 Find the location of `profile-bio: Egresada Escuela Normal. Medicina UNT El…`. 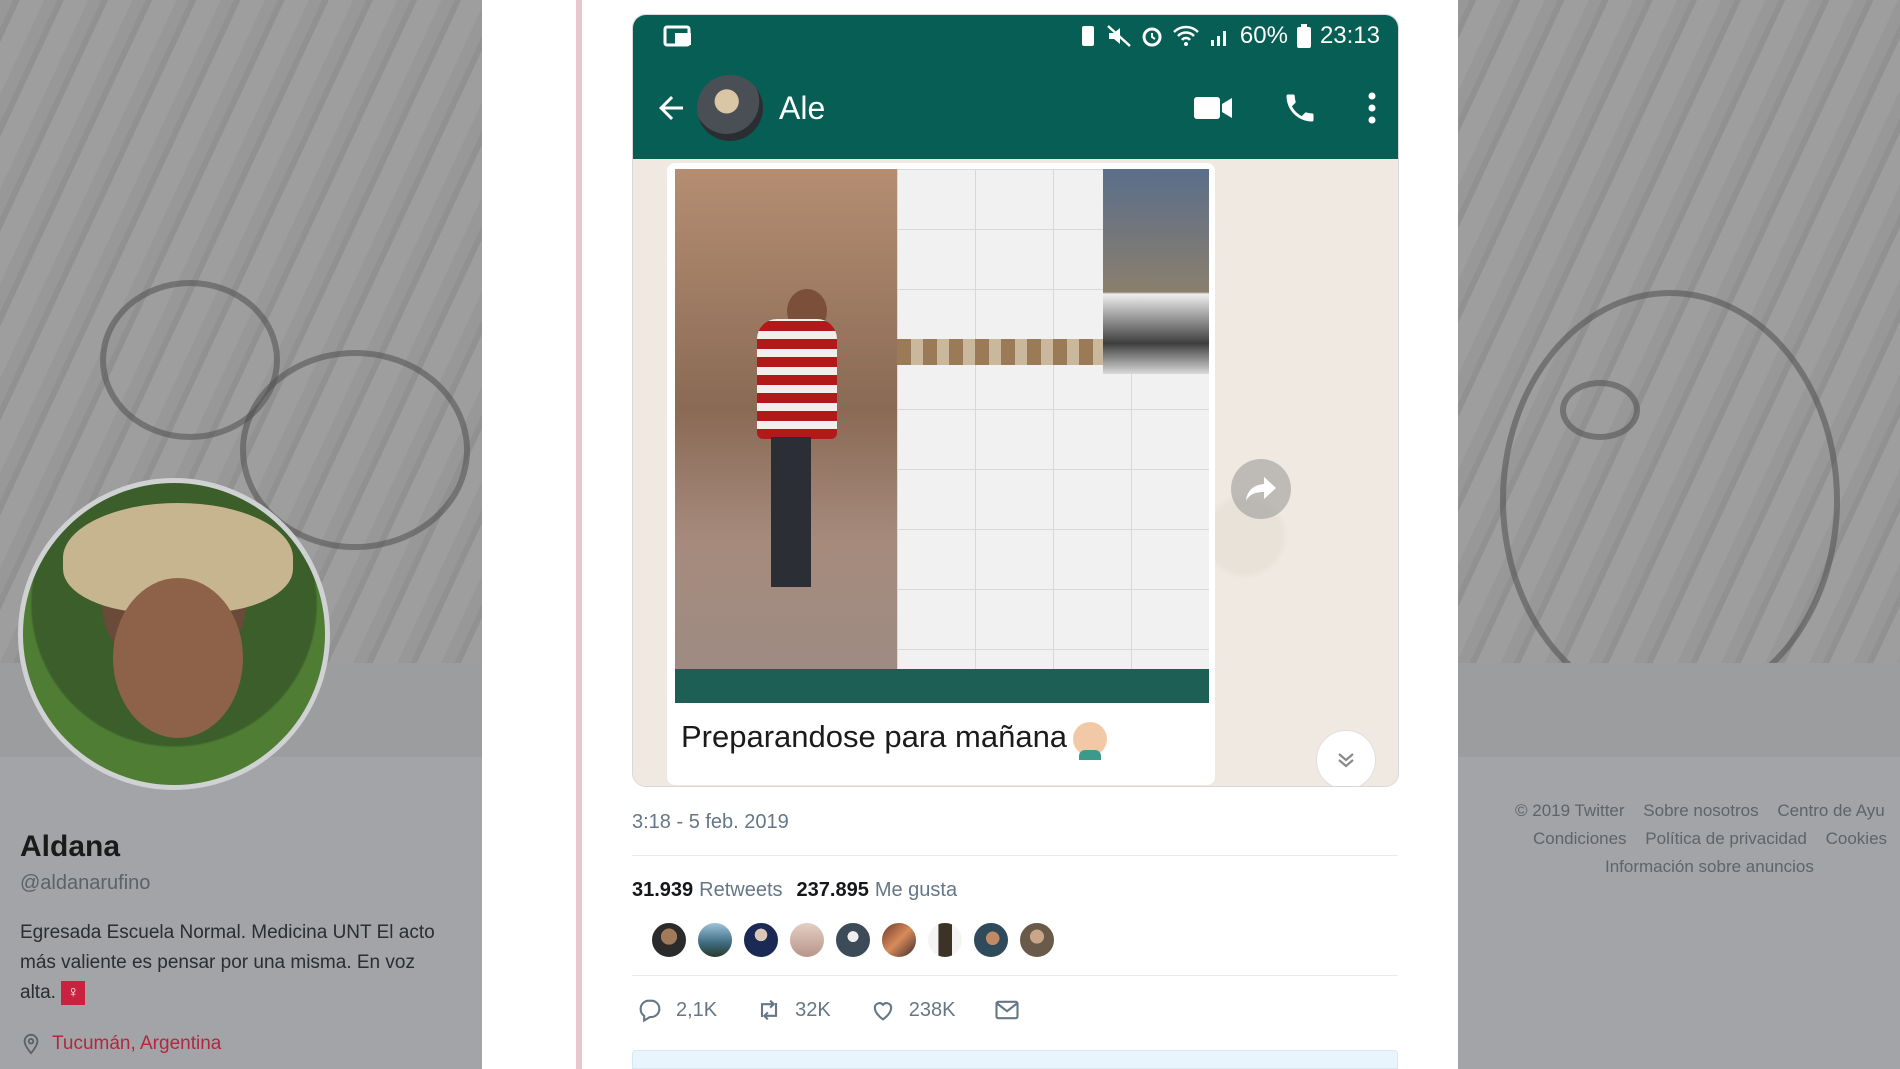

profile-bio: Egresada Escuela Normal. Medicina UNT El… is located at coordinates (235, 963).